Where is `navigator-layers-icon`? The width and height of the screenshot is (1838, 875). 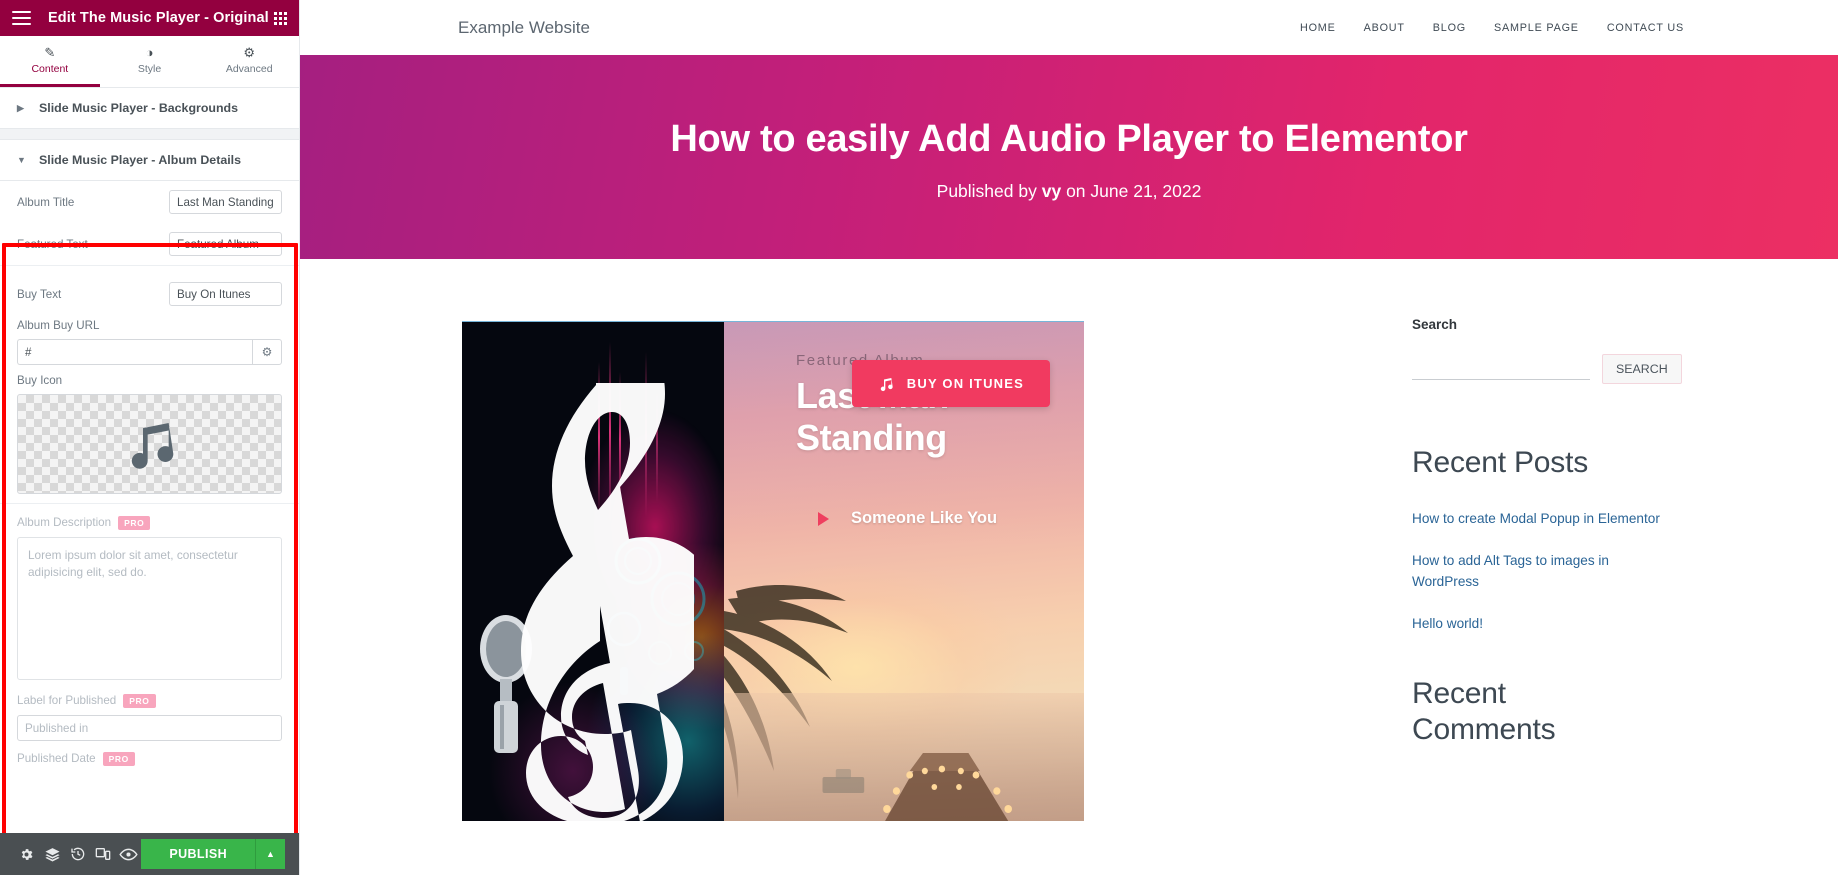
navigator-layers-icon is located at coordinates (51, 854).